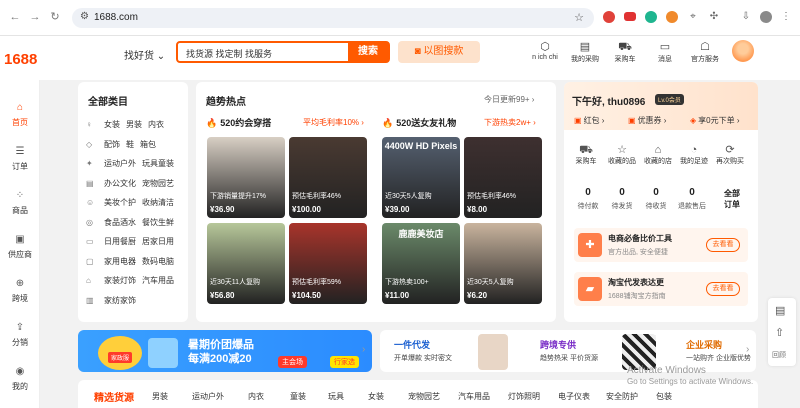 This screenshot has width=800, height=408. Describe the element at coordinates (714, 17) in the screenshot. I see `extensions-puzzle-icon: ✣` at that location.